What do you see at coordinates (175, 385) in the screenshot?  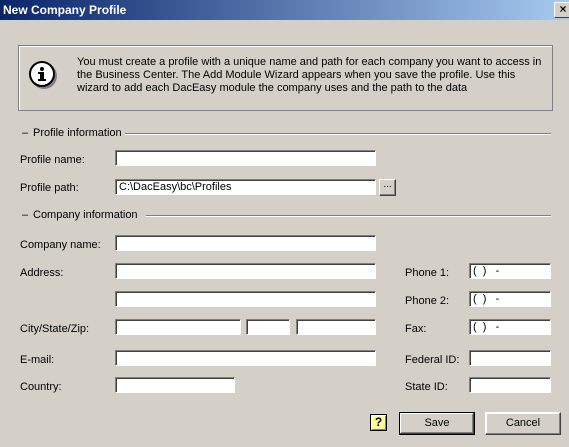 I see `country-field` at bounding box center [175, 385].